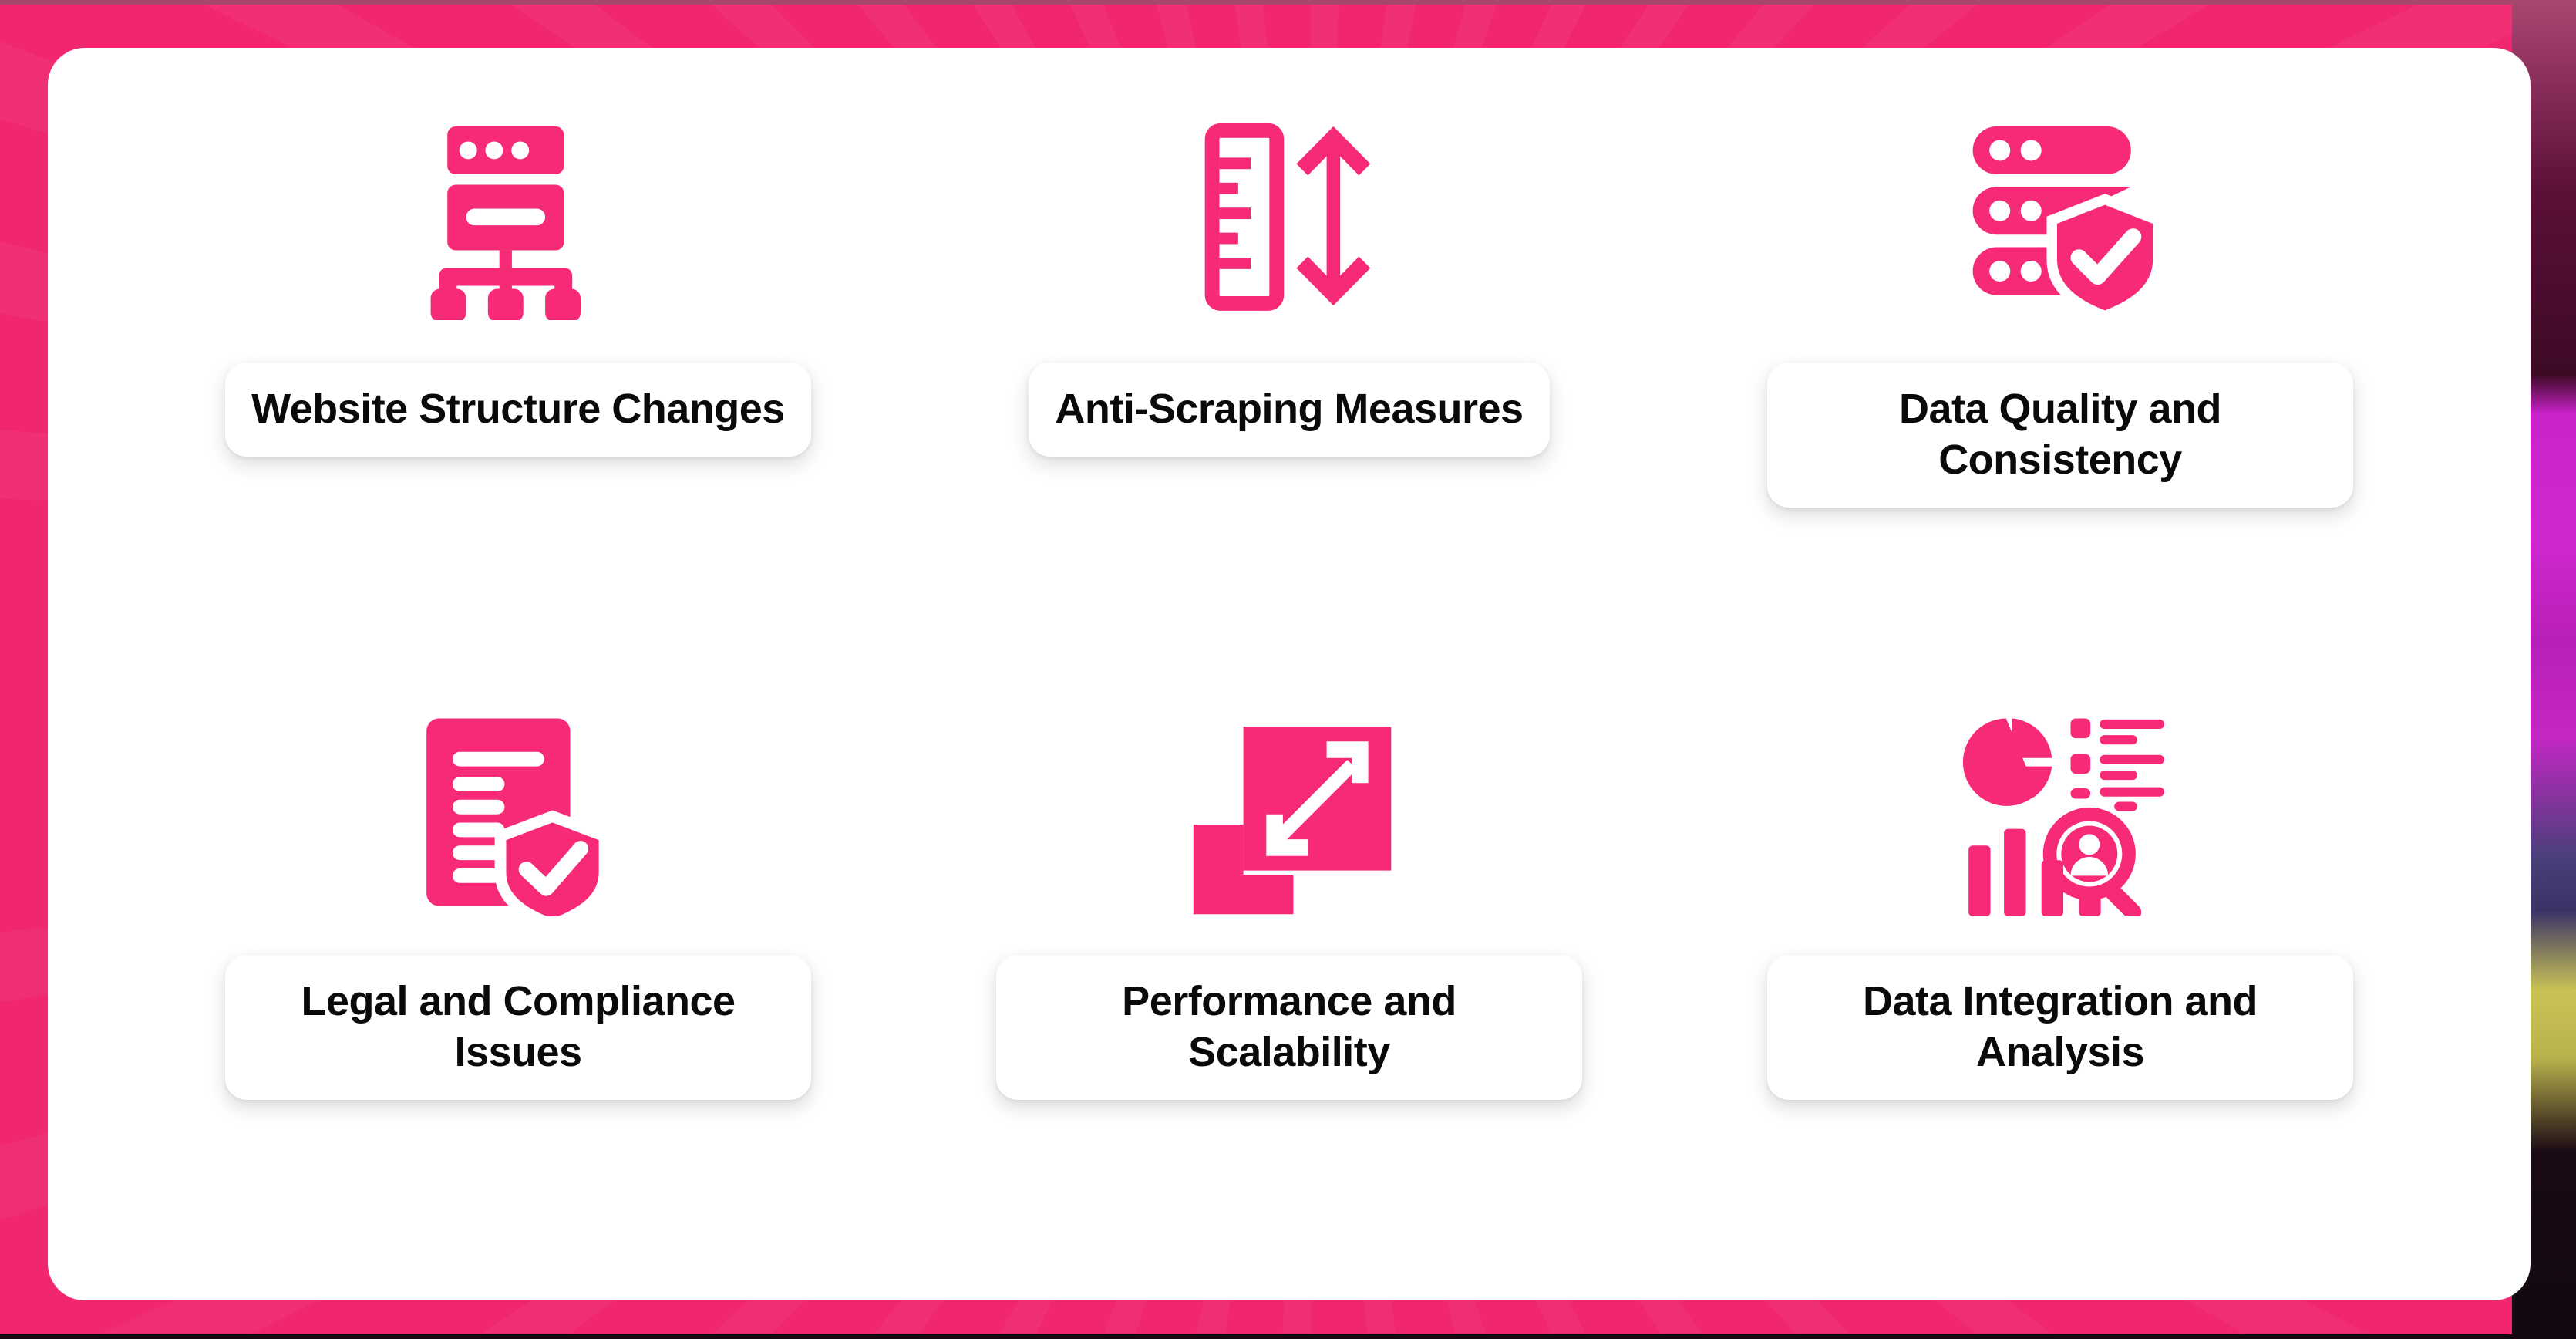 Image resolution: width=2576 pixels, height=1339 pixels. I want to click on grid-item-data-quality-and-consistency: Data Quality and Consistency, so click(2060, 369).